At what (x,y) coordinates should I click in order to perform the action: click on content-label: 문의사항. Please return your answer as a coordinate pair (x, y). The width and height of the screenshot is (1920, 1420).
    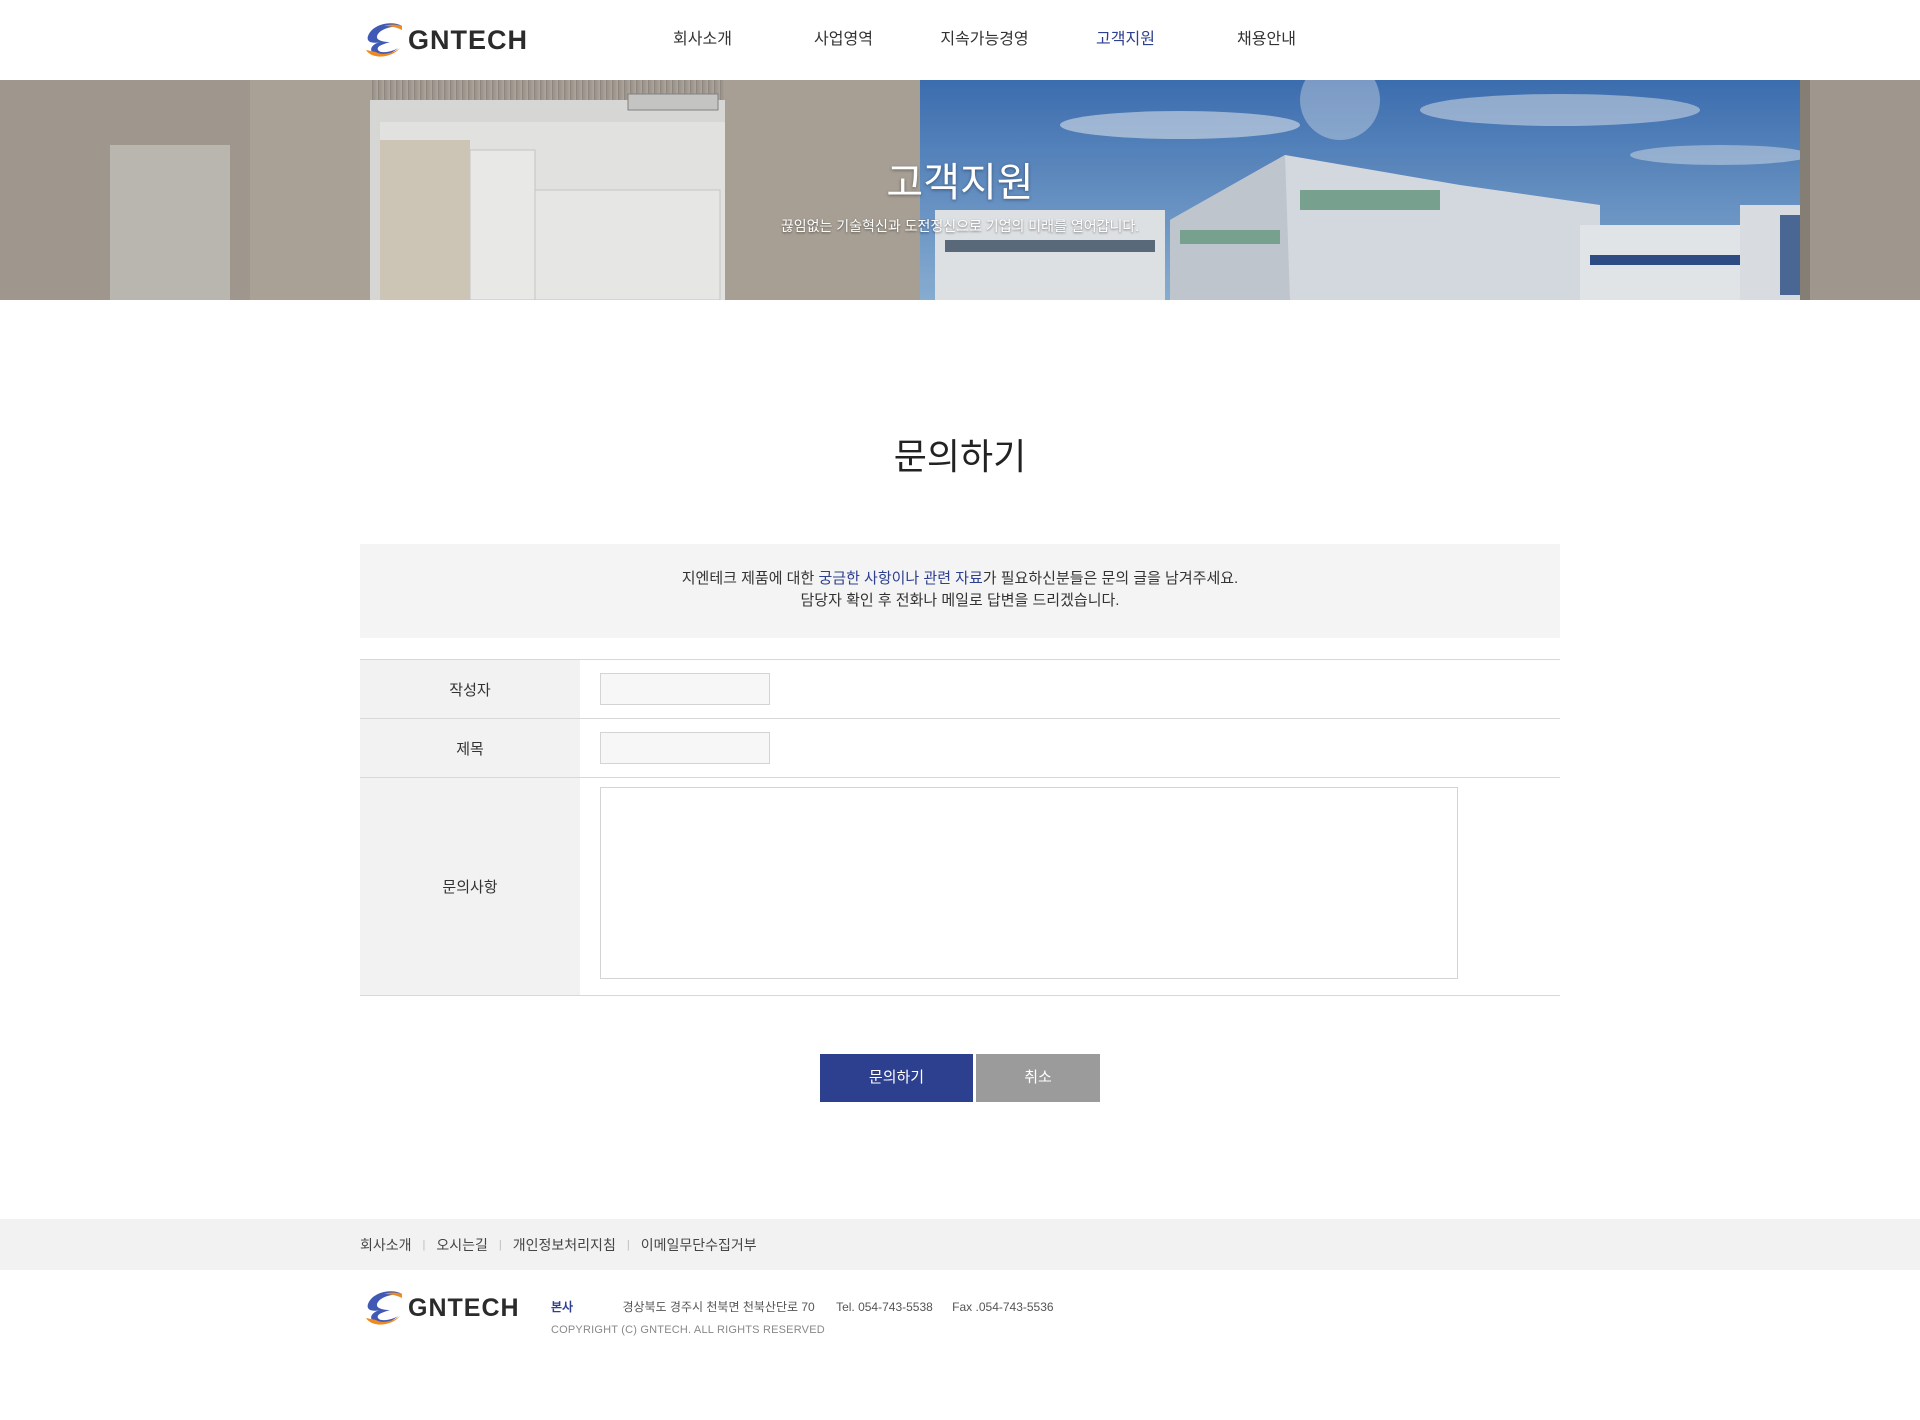
    Looking at the image, I should click on (470, 886).